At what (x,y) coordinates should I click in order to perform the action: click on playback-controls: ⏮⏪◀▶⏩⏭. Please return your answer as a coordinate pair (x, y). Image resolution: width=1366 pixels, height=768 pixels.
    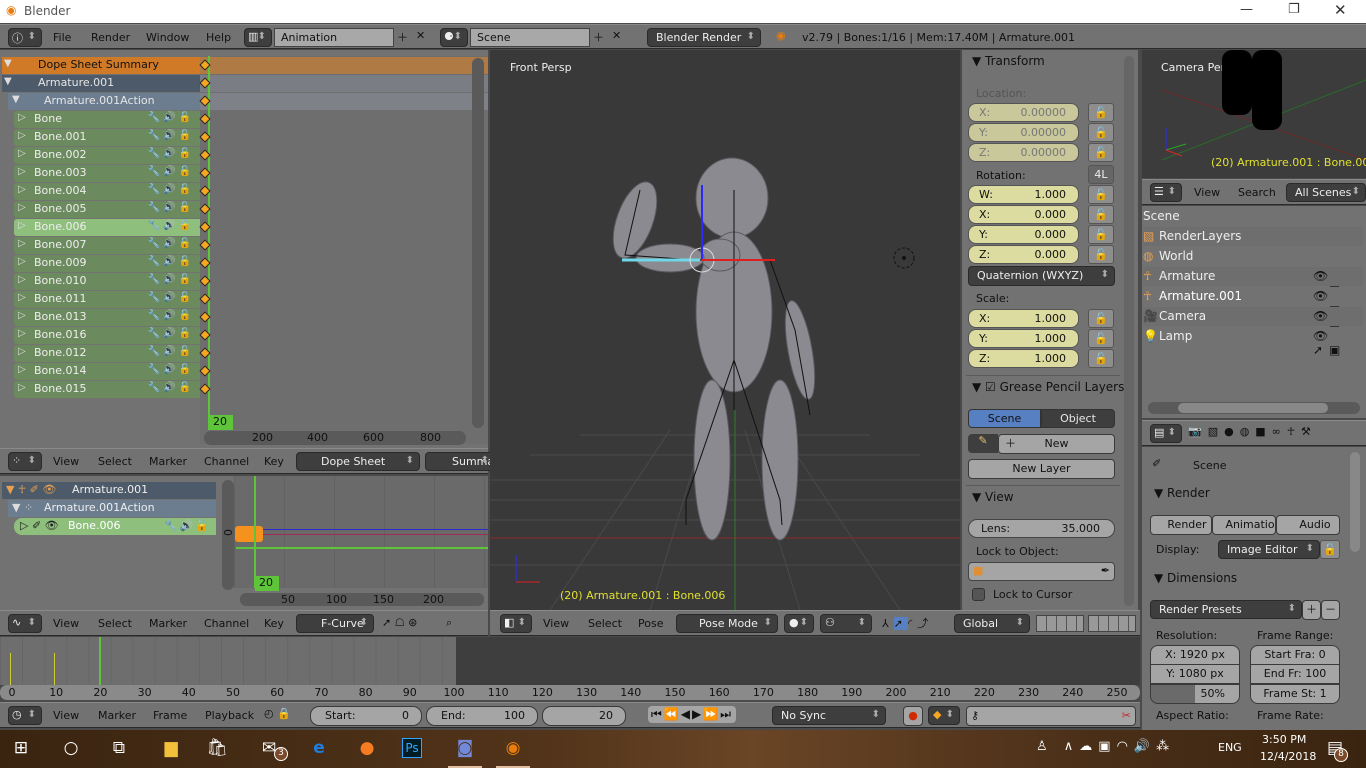
    Looking at the image, I should click on (692, 714).